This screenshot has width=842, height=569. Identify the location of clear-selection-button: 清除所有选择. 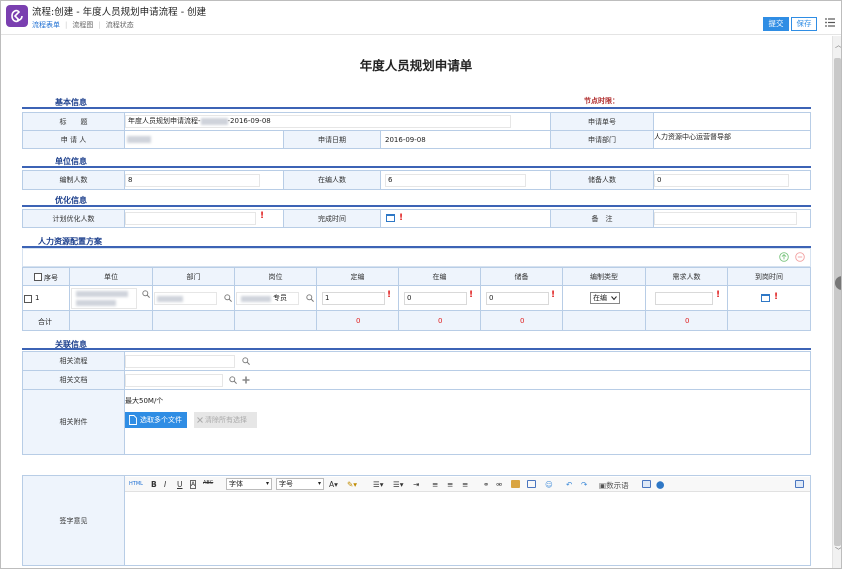
(225, 420).